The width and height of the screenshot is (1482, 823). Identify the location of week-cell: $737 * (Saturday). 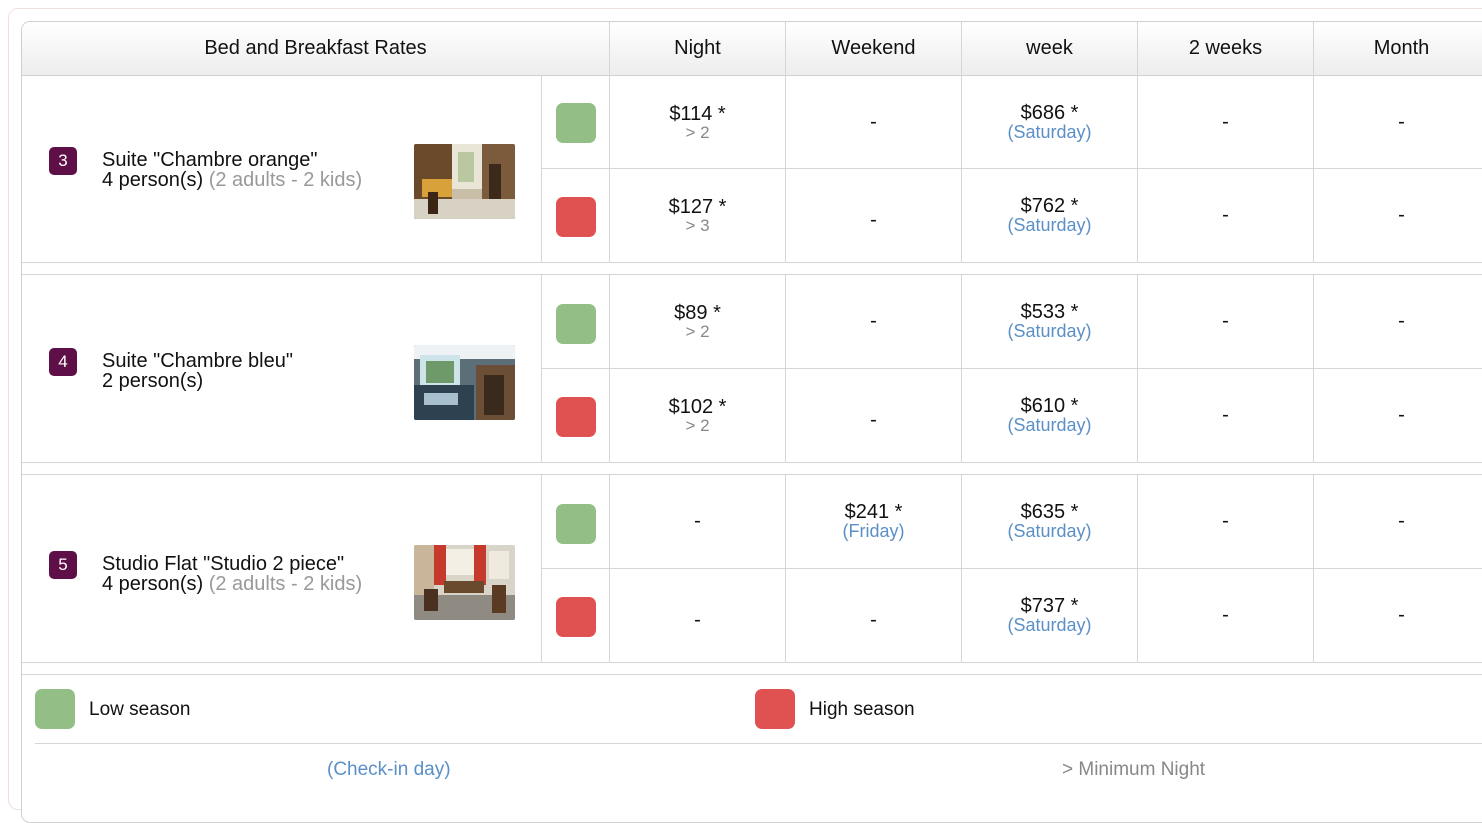
(1049, 615).